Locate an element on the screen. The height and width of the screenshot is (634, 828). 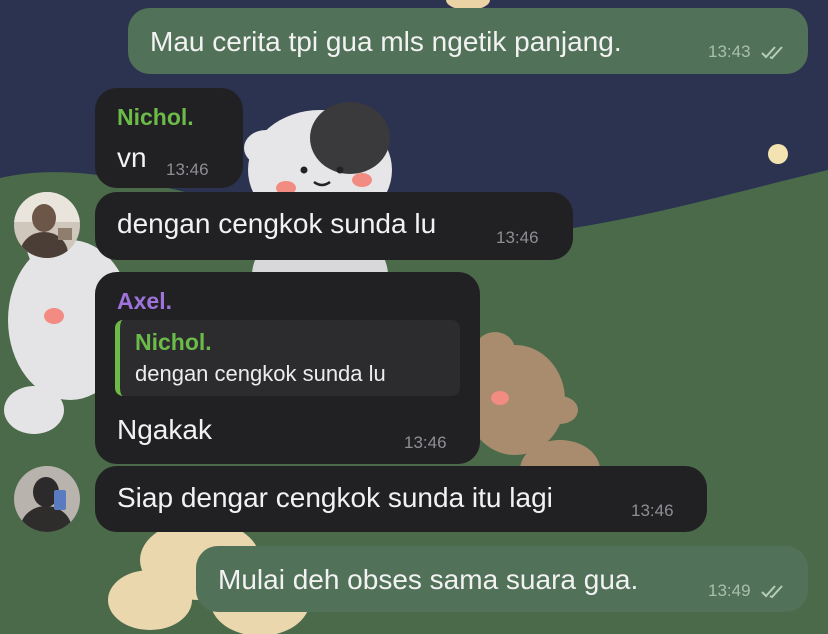
sender-name: Nichol. is located at coordinates (155, 117).